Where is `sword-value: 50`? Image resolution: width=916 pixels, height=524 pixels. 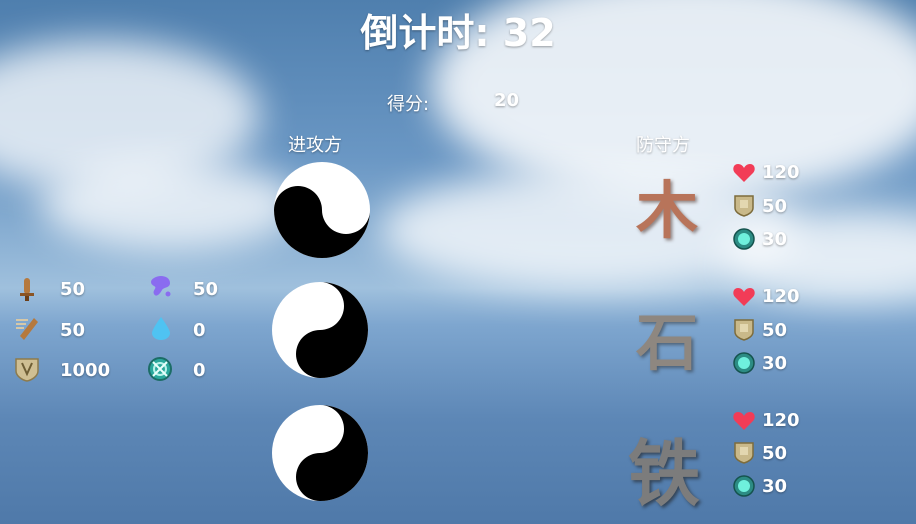
sword-value: 50 is located at coordinates (73, 289).